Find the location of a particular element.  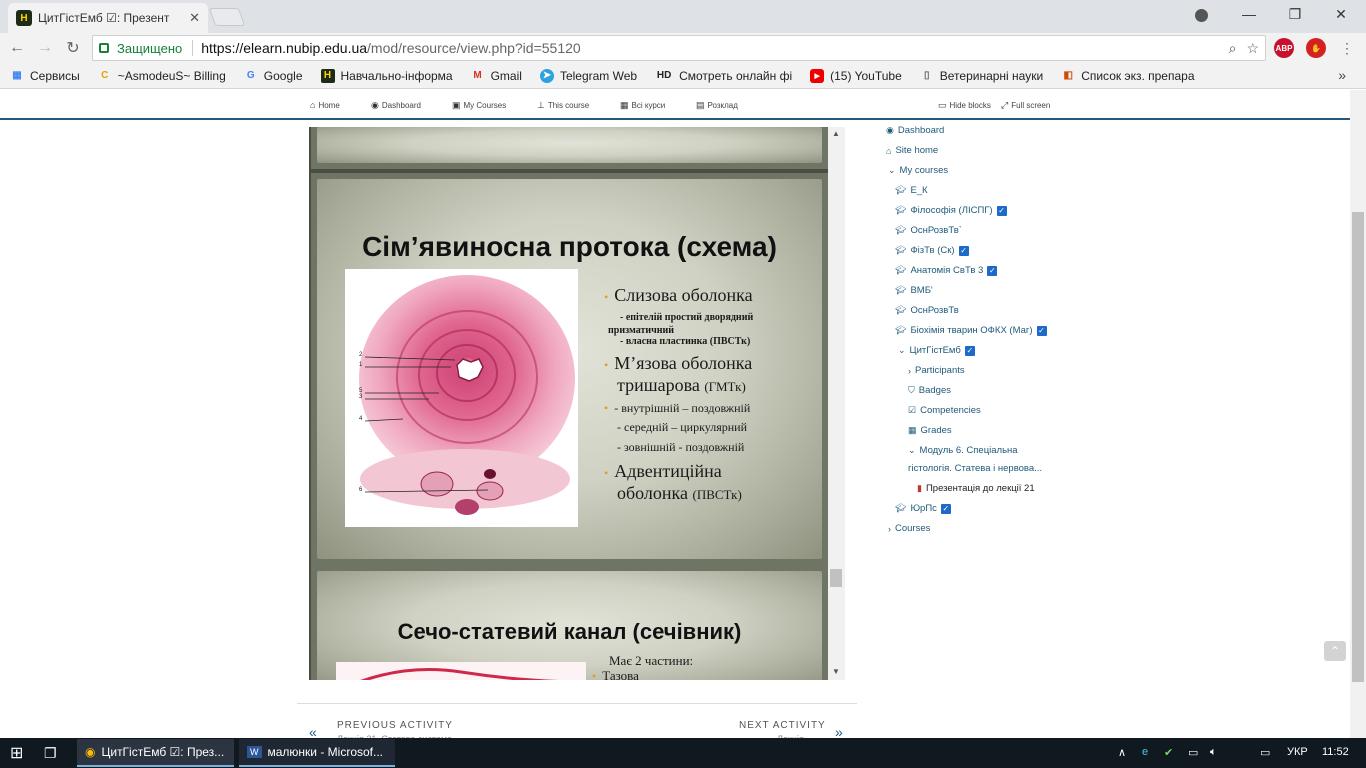

full-screen-button: ⤢ Full screen is located at coordinates (1025, 105).